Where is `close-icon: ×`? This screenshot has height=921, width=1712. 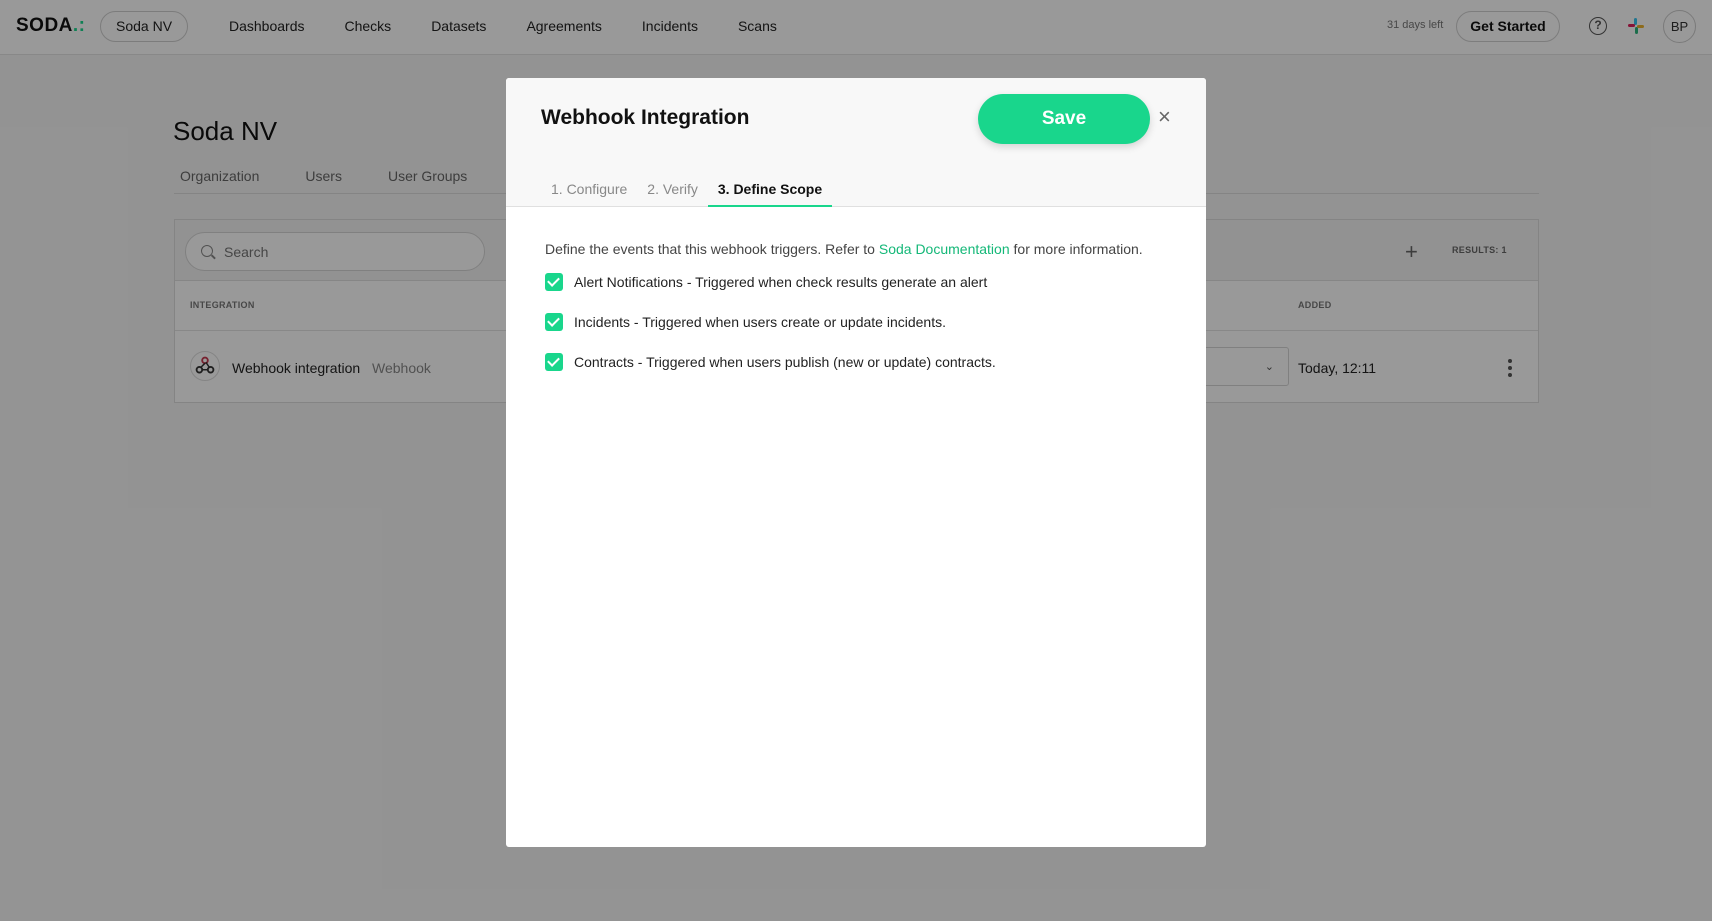 close-icon: × is located at coordinates (1164, 117).